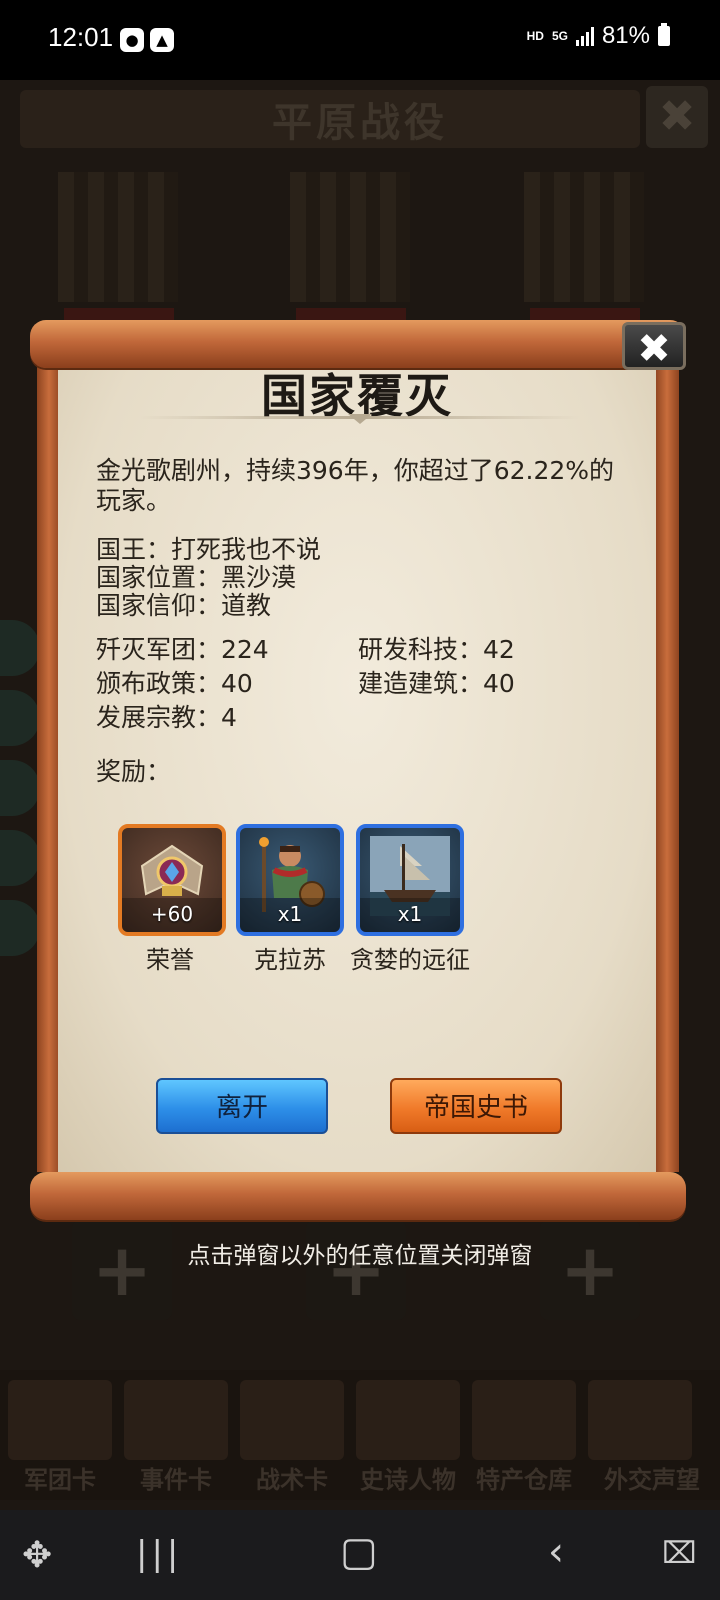 This screenshot has width=720, height=1600. Describe the element at coordinates (132, 40) in the screenshot. I see `game-launcher-notification-icon: ●` at that location.